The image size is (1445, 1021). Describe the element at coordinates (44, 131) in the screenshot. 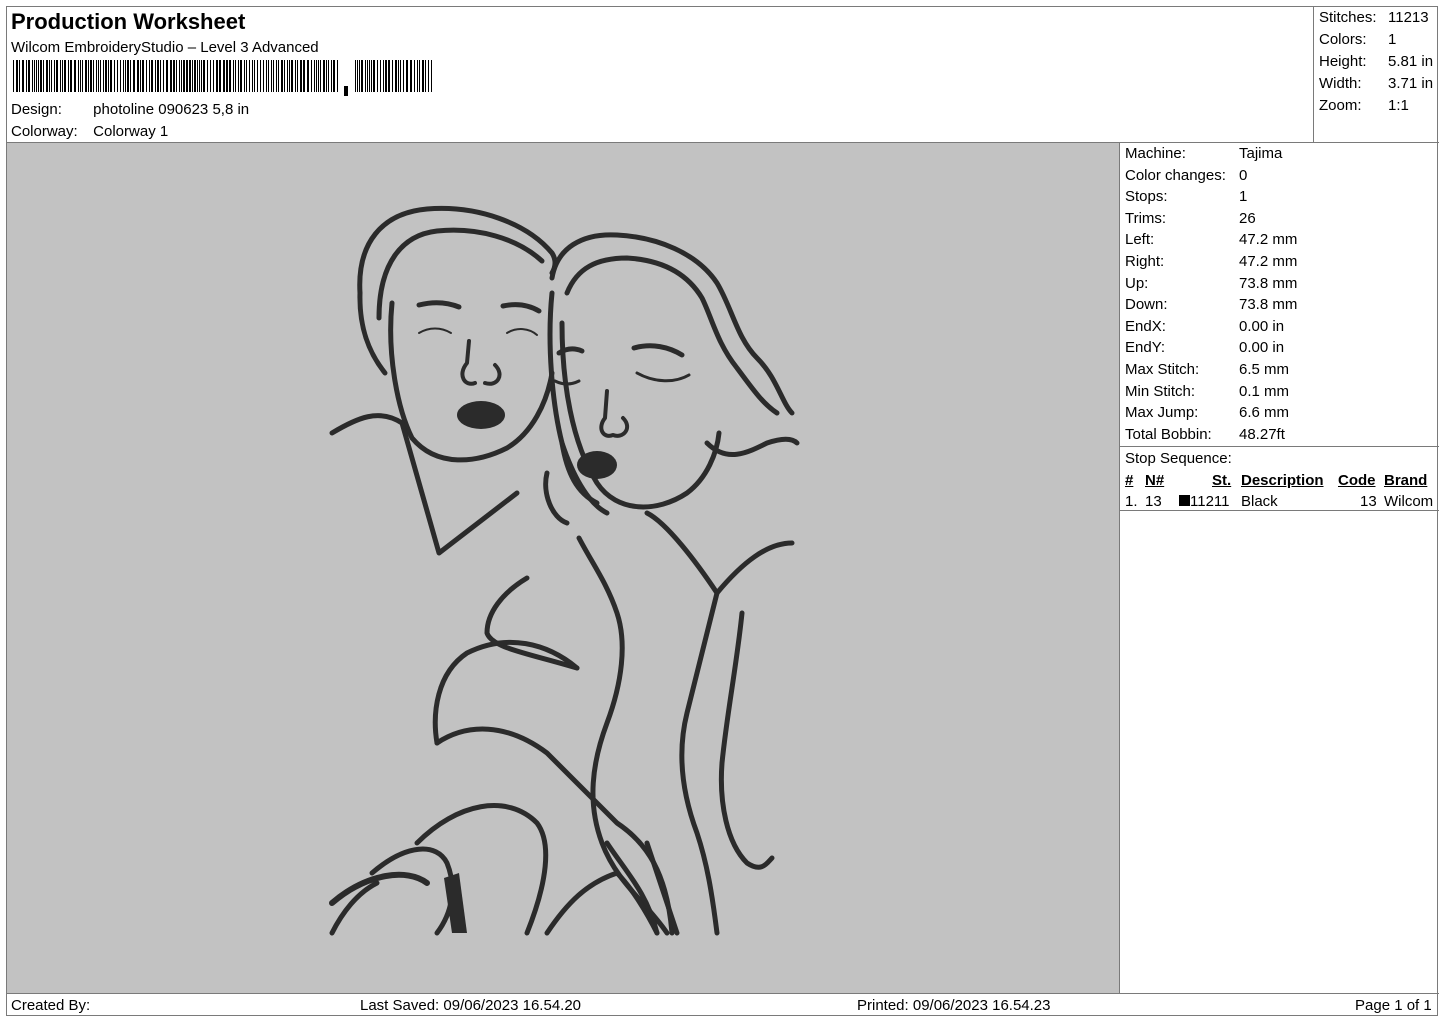

I see `colorway-label: Colorway:` at that location.